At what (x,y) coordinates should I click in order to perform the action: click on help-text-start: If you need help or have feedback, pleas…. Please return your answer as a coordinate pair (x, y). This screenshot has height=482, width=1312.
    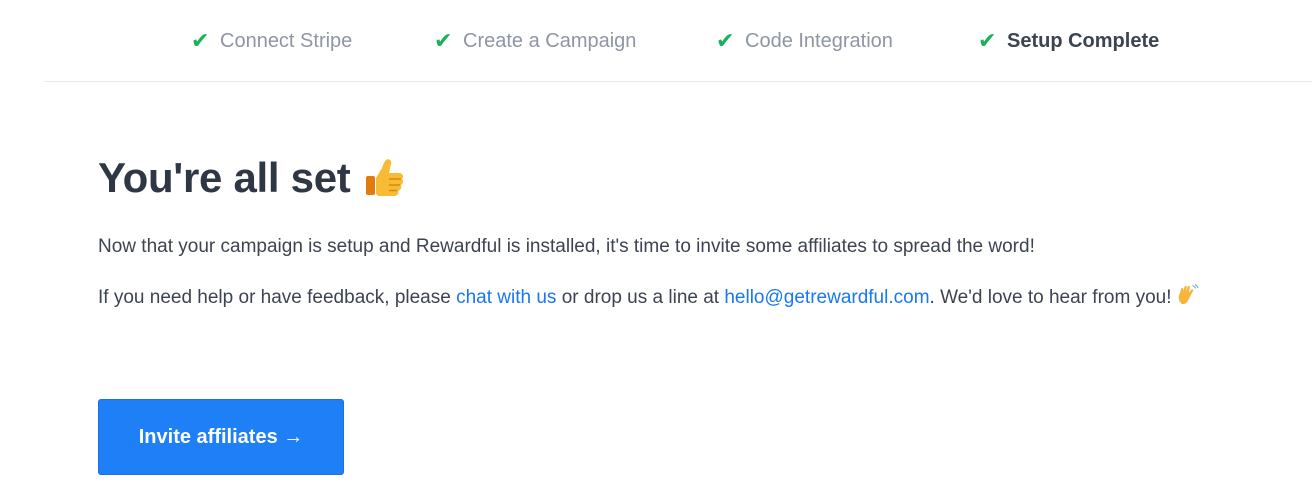
    Looking at the image, I should click on (277, 297).